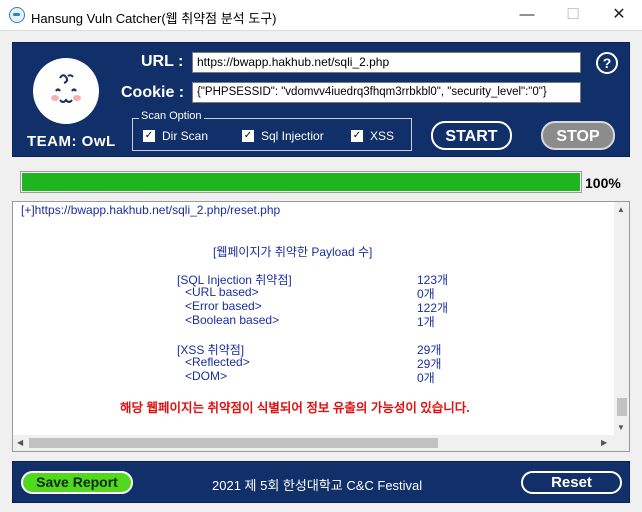 This screenshot has width=642, height=512. I want to click on scroll-up-arrow-icon: ▲, so click(621, 209).